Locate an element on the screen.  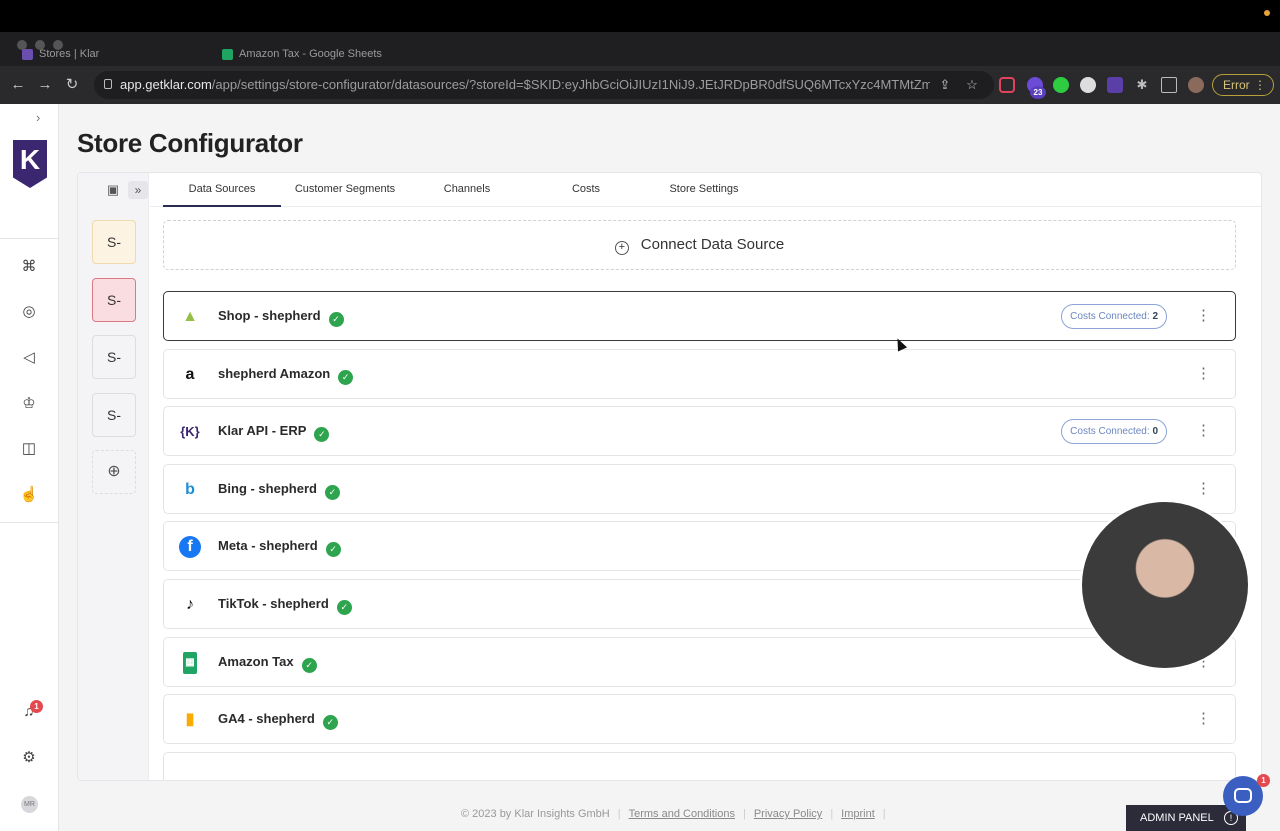
profile-avatar is located at coordinates (1196, 85).